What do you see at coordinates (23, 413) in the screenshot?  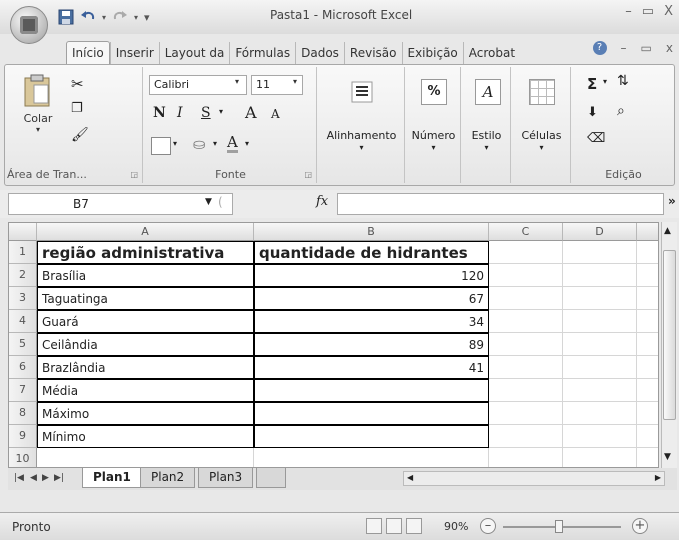 I see `row-header: 8` at bounding box center [23, 413].